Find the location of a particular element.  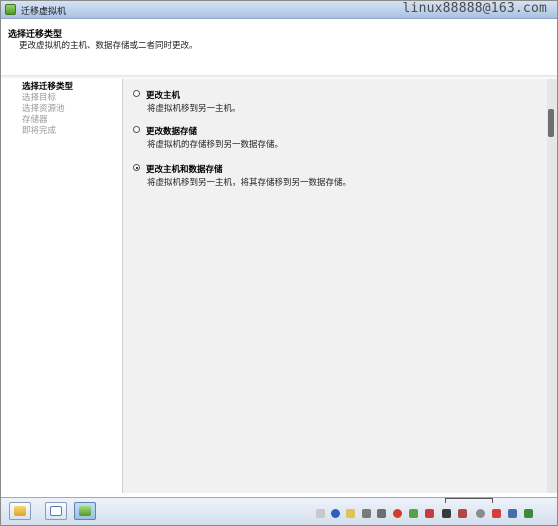

window-button is located at coordinates (56, 511).